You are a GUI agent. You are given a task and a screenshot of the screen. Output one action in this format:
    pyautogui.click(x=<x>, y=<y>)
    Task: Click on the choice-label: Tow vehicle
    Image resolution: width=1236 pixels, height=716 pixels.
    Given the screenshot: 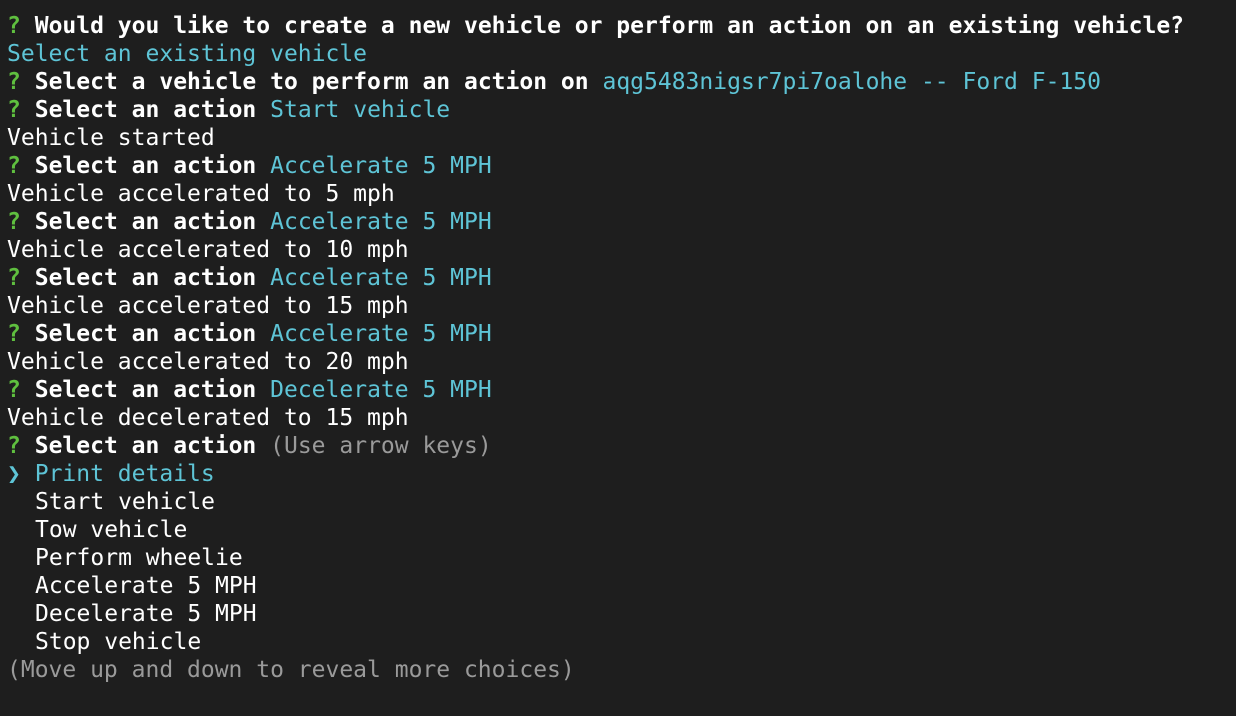 What is the action you would take?
    pyautogui.click(x=111, y=530)
    